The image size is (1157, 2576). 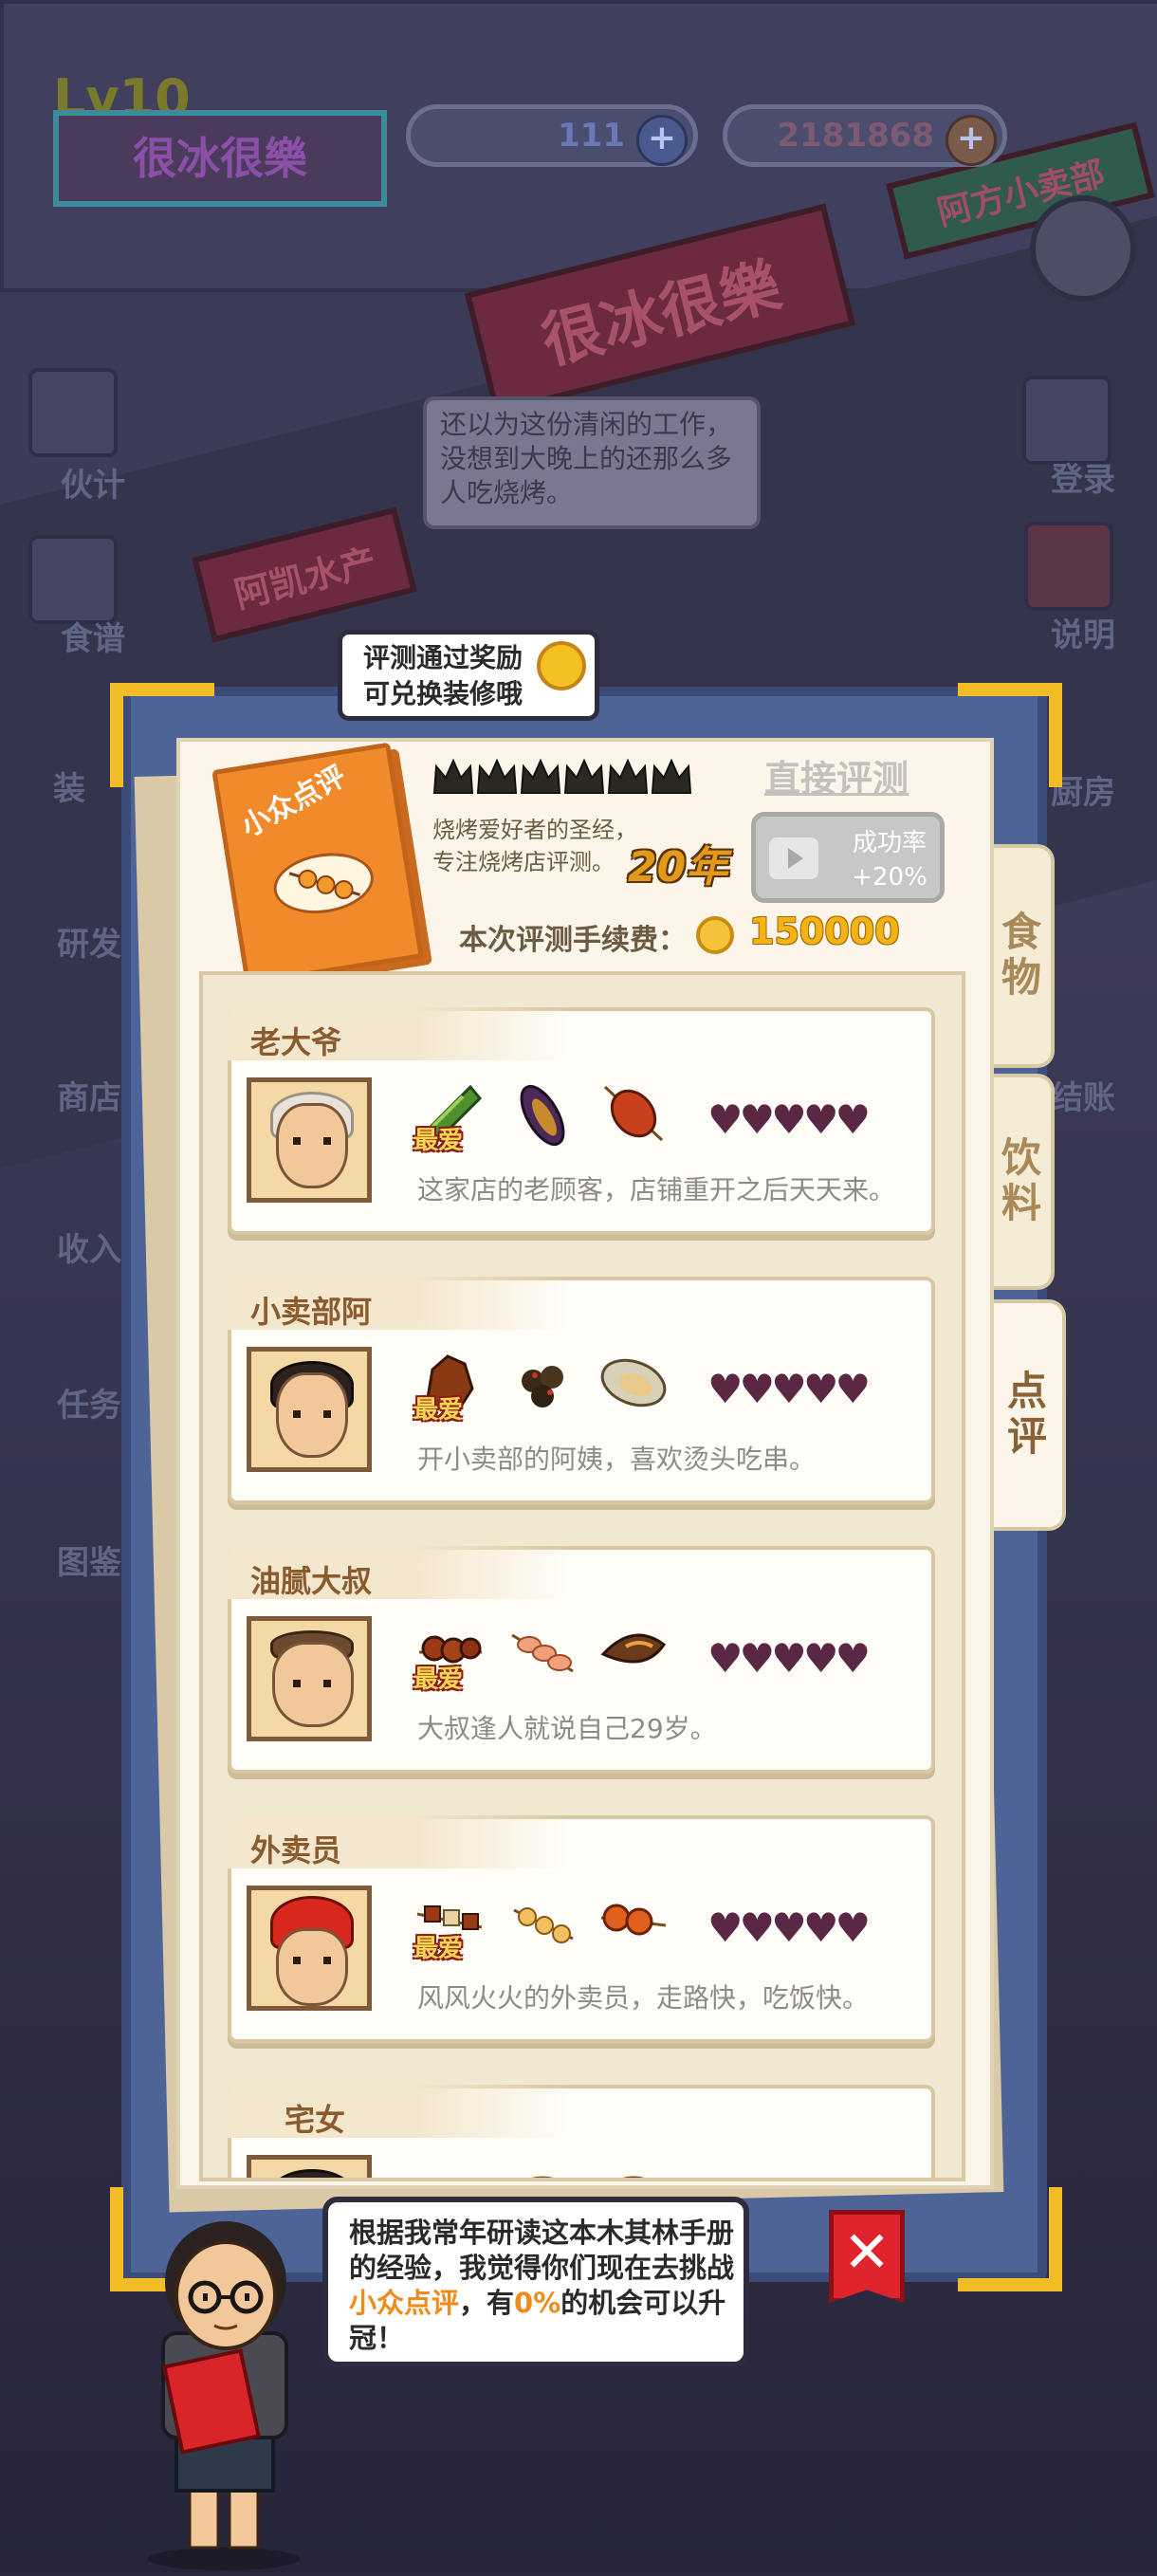 What do you see at coordinates (889, 843) in the screenshot?
I see `boost-label: 成功率` at bounding box center [889, 843].